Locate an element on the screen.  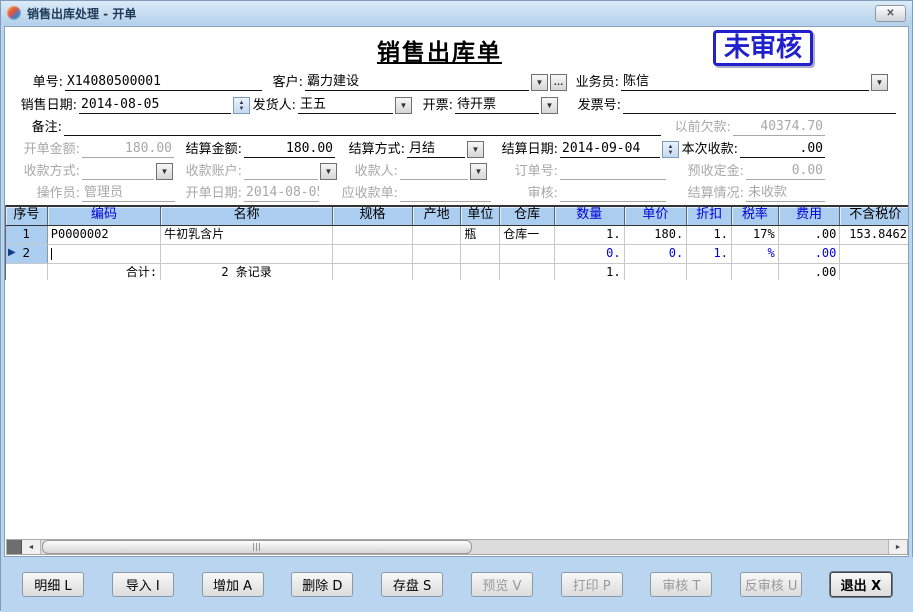
scrollbar-thumb is located at coordinates (257, 547).